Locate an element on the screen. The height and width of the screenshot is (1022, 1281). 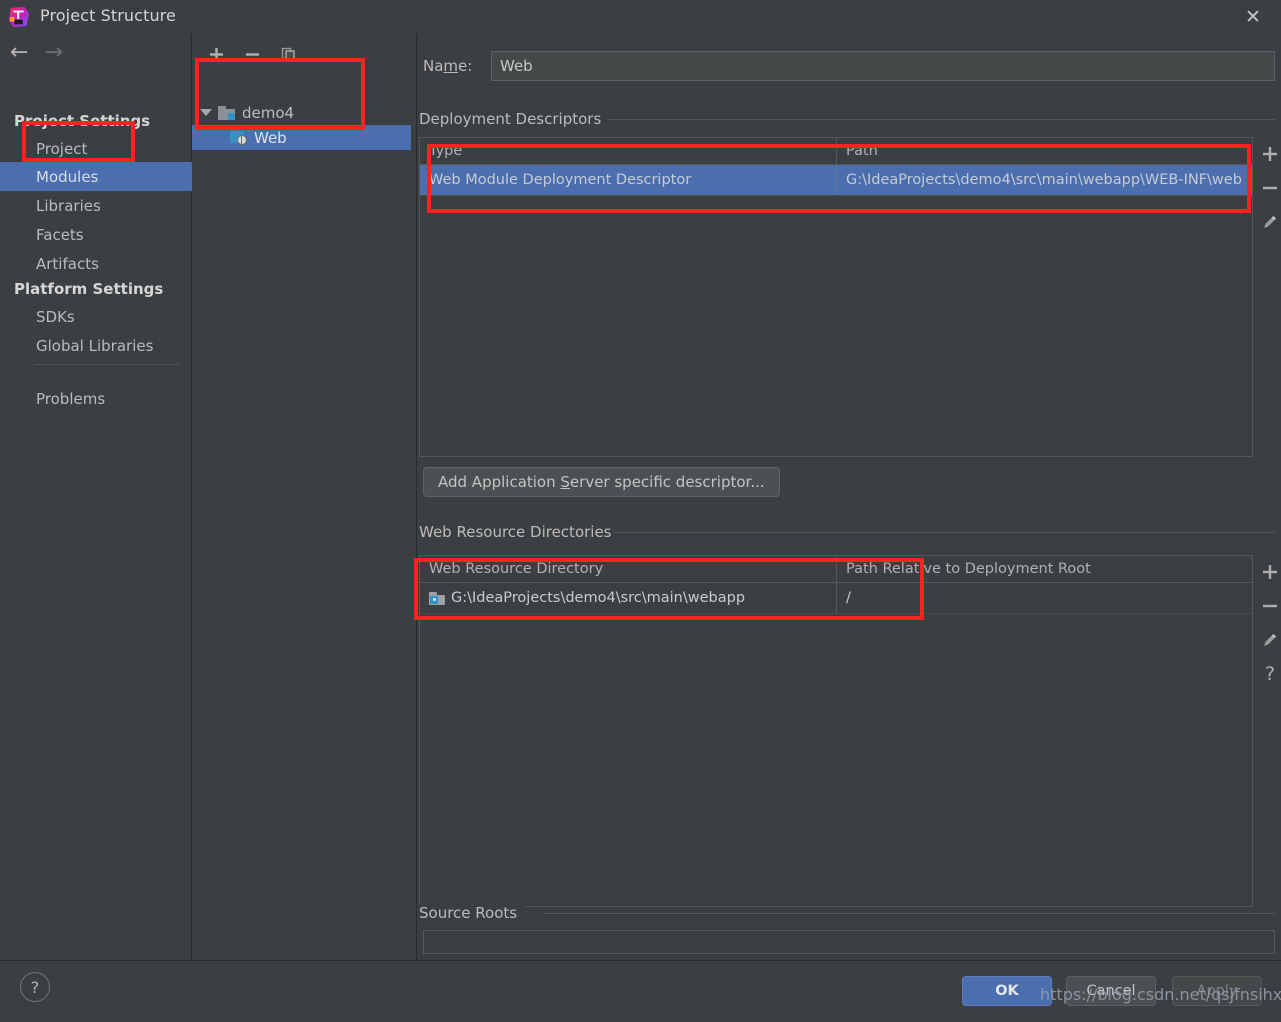
cell-type: Web Module Deployment Descriptor is located at coordinates (560, 180).